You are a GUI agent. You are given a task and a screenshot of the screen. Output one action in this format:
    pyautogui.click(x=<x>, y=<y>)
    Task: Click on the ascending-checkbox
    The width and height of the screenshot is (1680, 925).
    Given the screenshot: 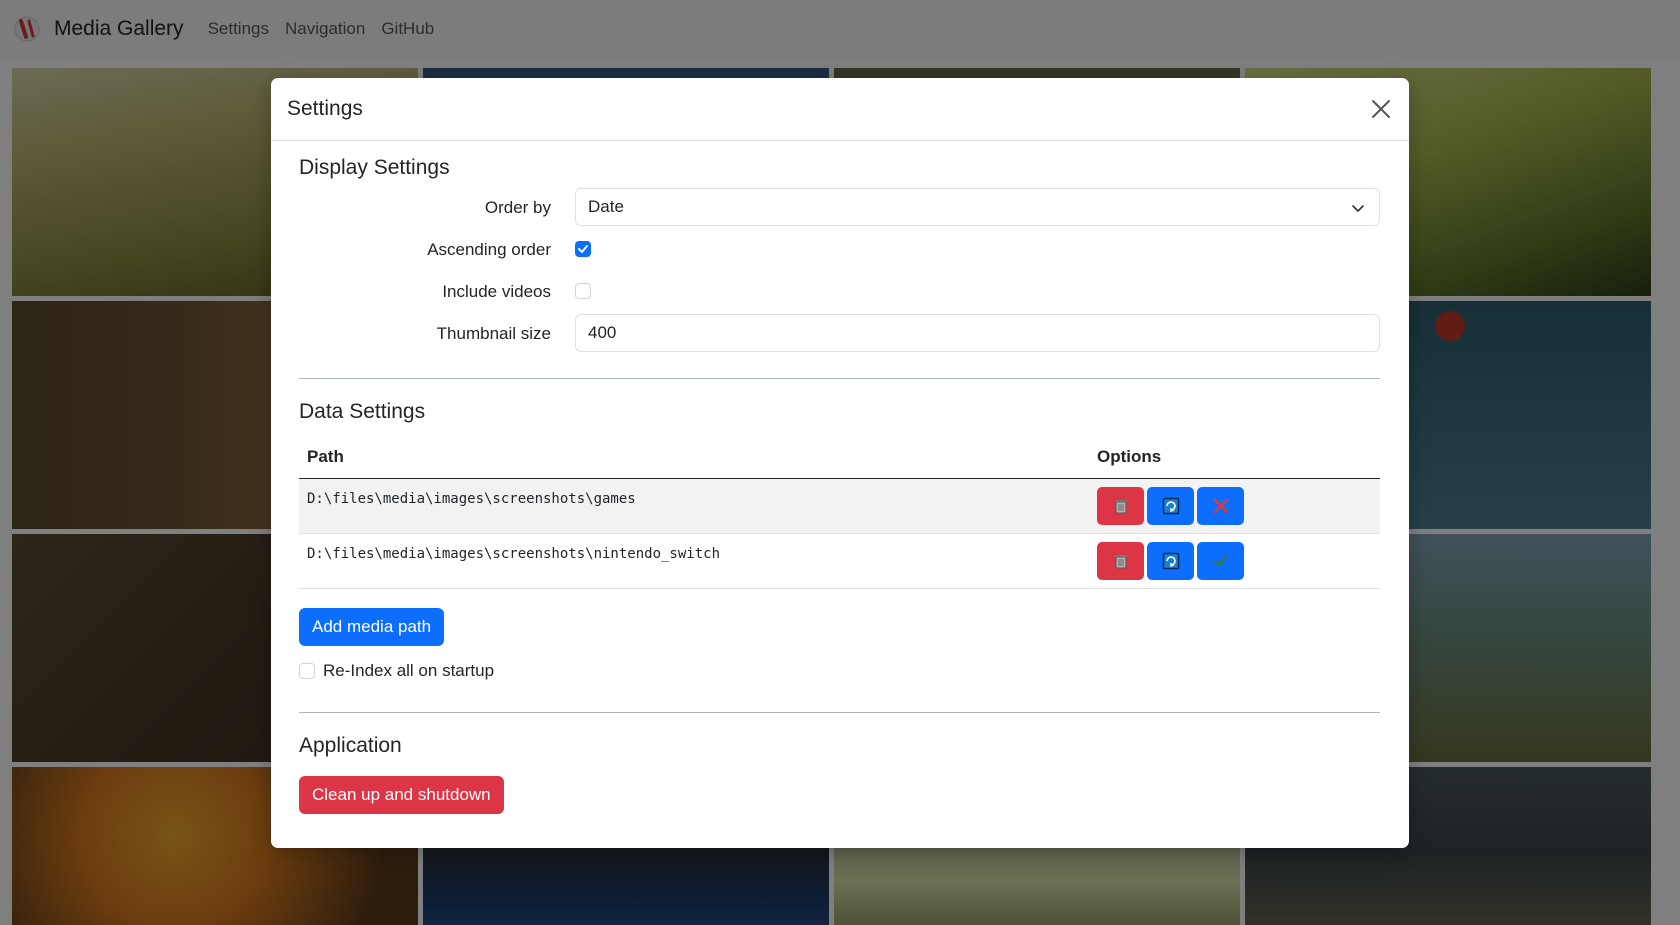 What is the action you would take?
    pyautogui.click(x=583, y=249)
    